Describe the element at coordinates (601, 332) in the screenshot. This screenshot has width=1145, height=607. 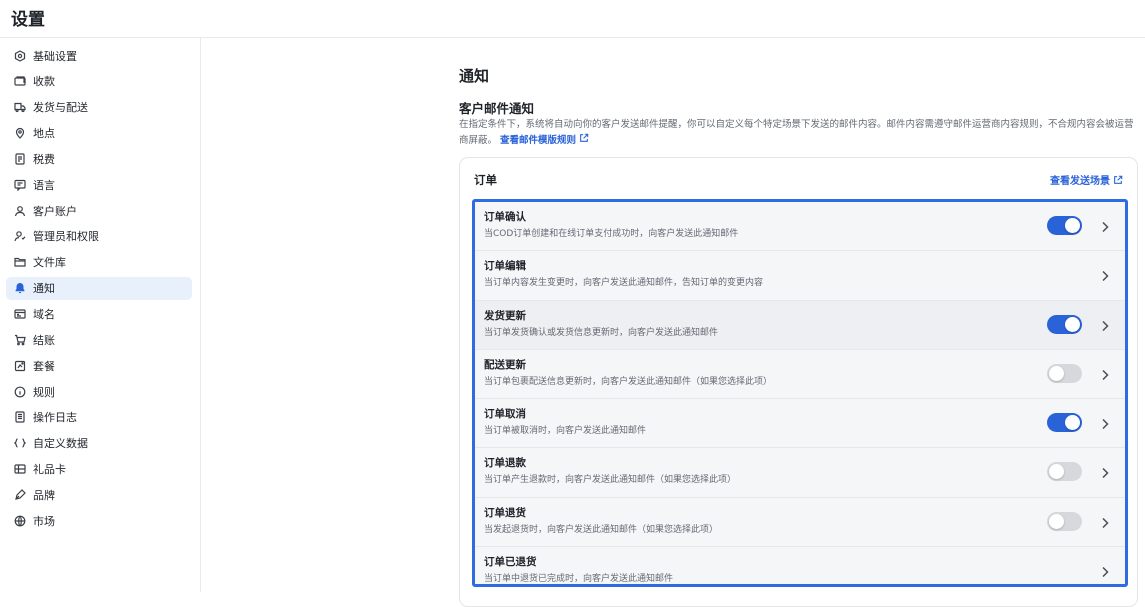
I see `notification-description: 当订单发货确认或发货信息更新时，向客户发送此通知邮件` at that location.